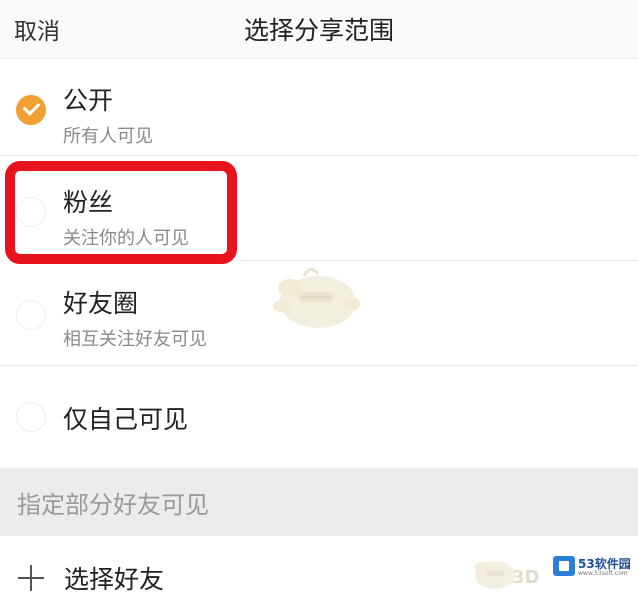 This screenshot has height=596, width=638. What do you see at coordinates (126, 419) in the screenshot?
I see `option-label: 仅自己可见` at bounding box center [126, 419].